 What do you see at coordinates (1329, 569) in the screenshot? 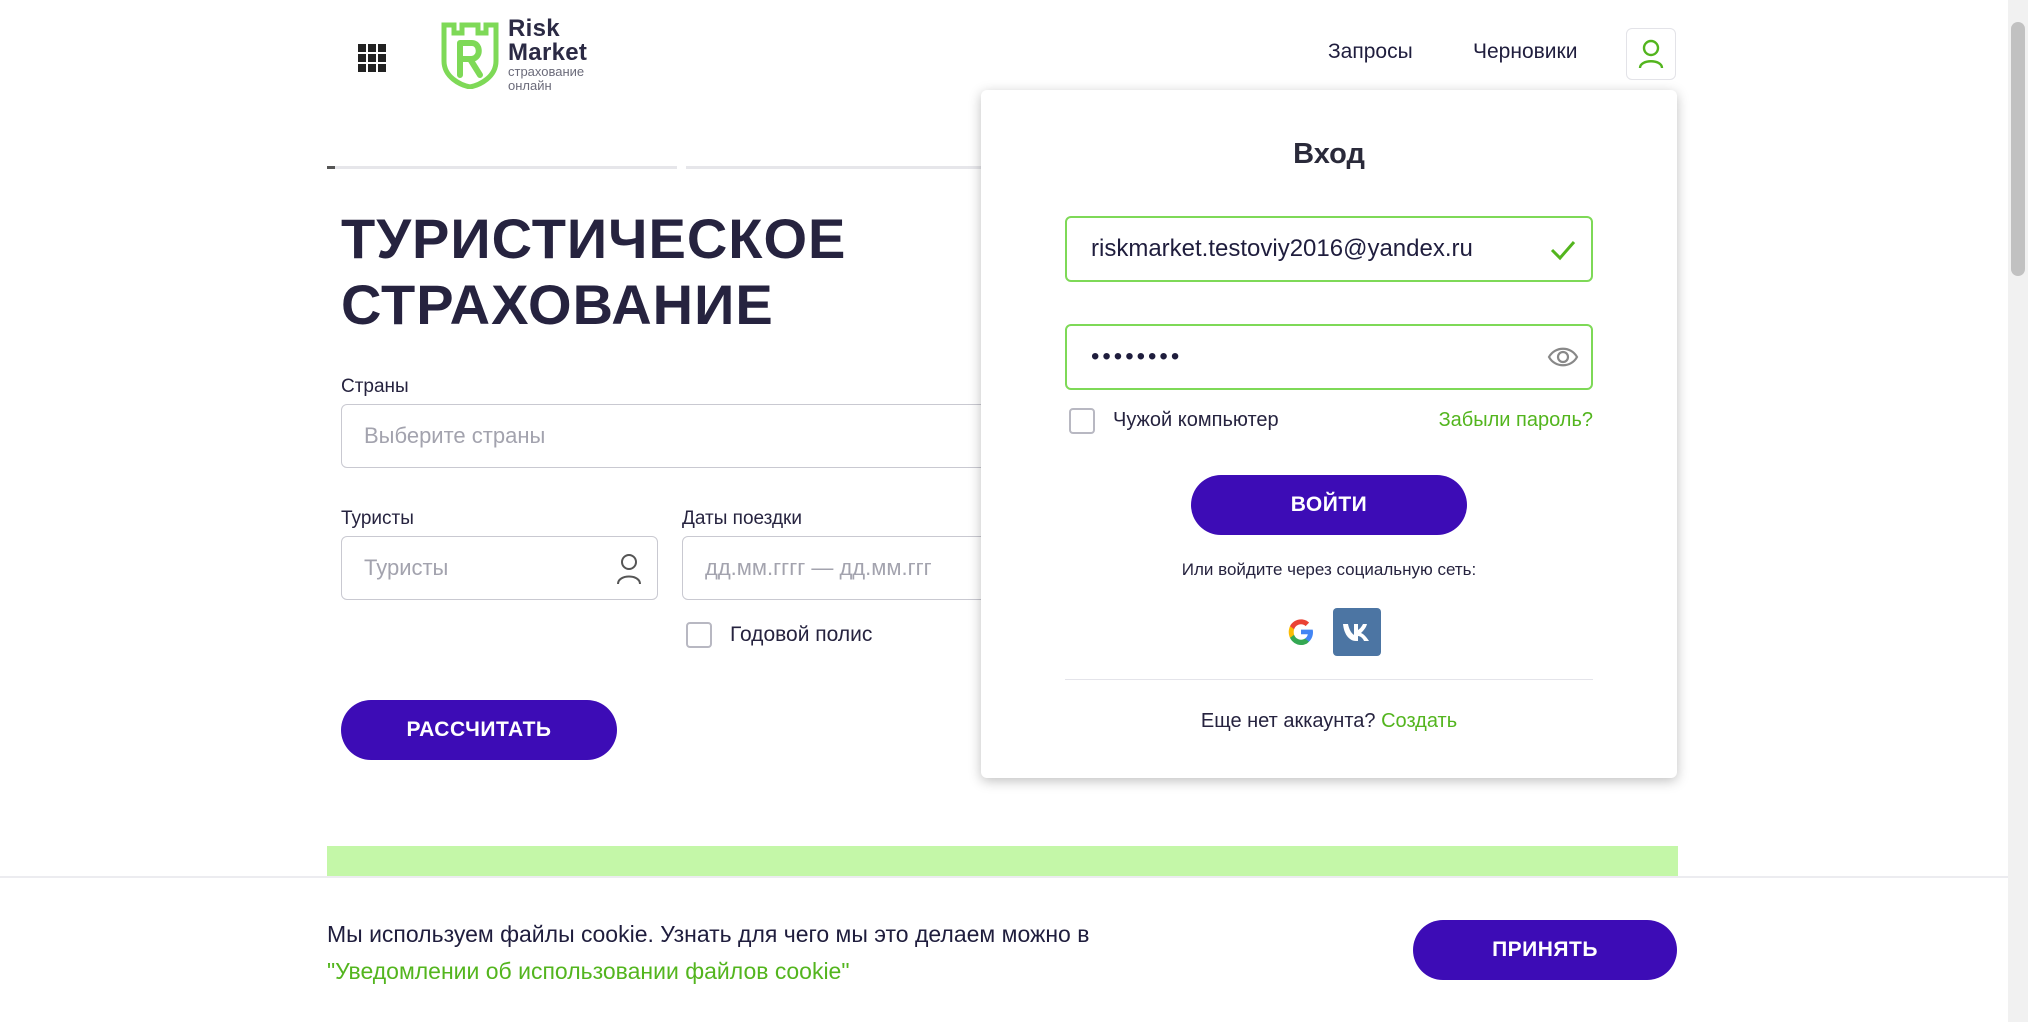
I see `social-login-text: Или войдите через социальную сеть:` at bounding box center [1329, 569].